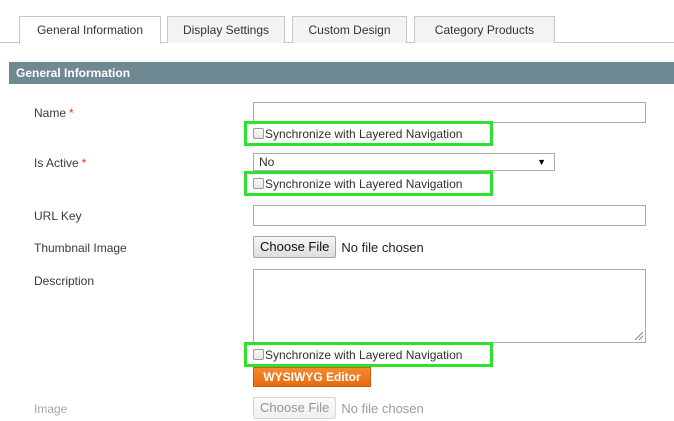 The image size is (674, 421). Describe the element at coordinates (382, 408) in the screenshot. I see `image-file-status: No file chosen` at that location.